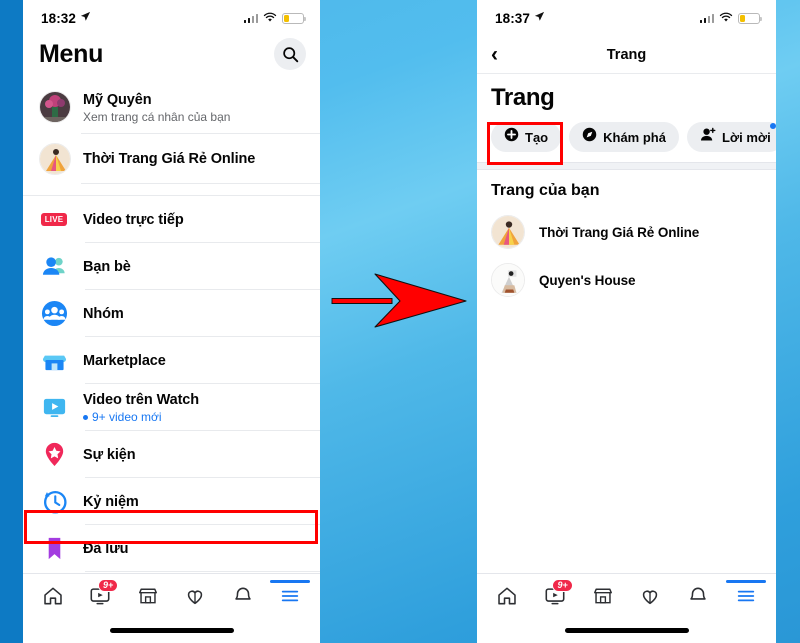 The height and width of the screenshot is (643, 800). I want to click on chip-kham-pha: Khám phá, so click(624, 137).